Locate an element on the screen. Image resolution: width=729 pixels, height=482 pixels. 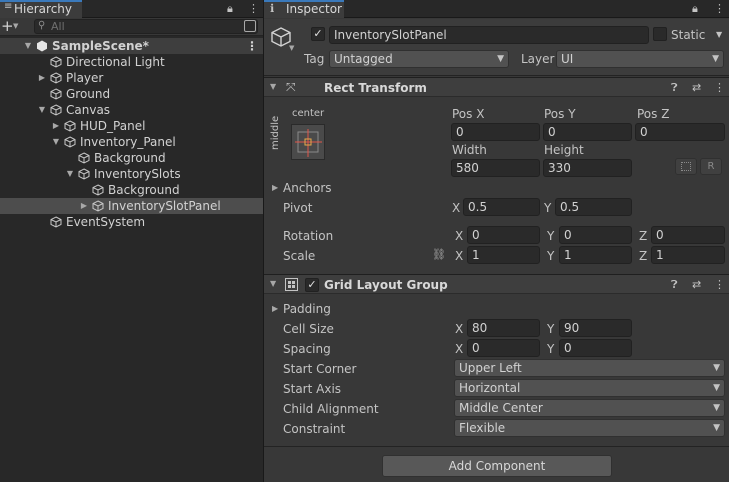
inspector-tab-label: Inspector is located at coordinates (314, 9).